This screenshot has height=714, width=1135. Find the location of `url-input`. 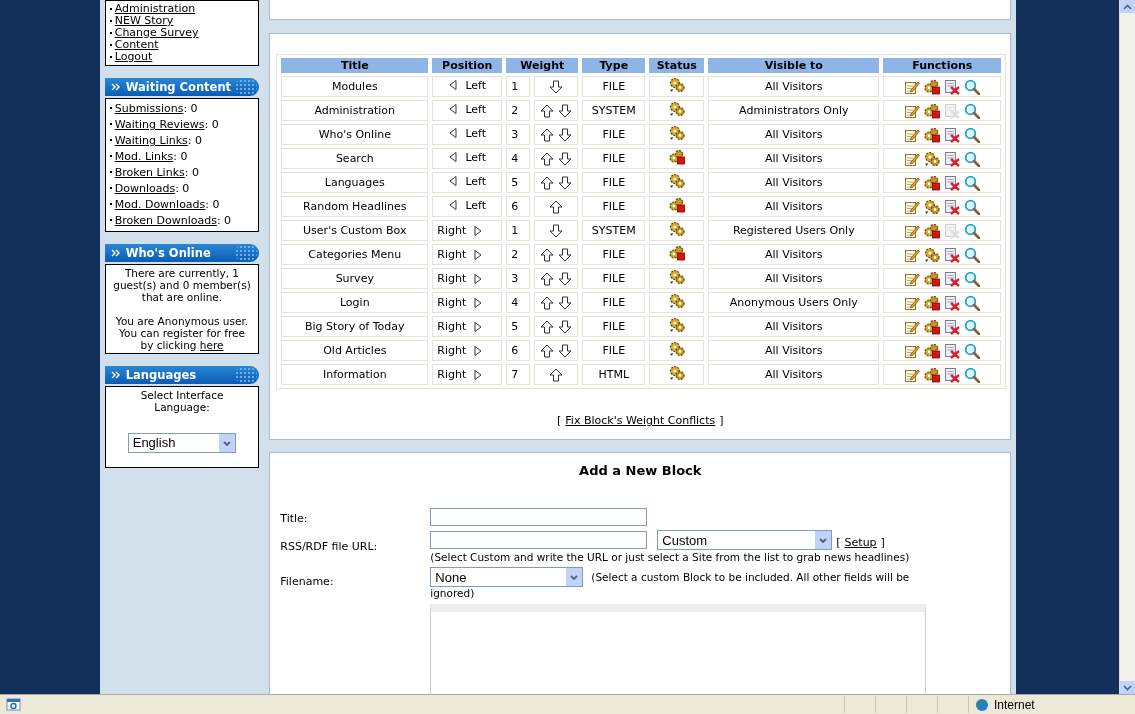

url-input is located at coordinates (539, 540).